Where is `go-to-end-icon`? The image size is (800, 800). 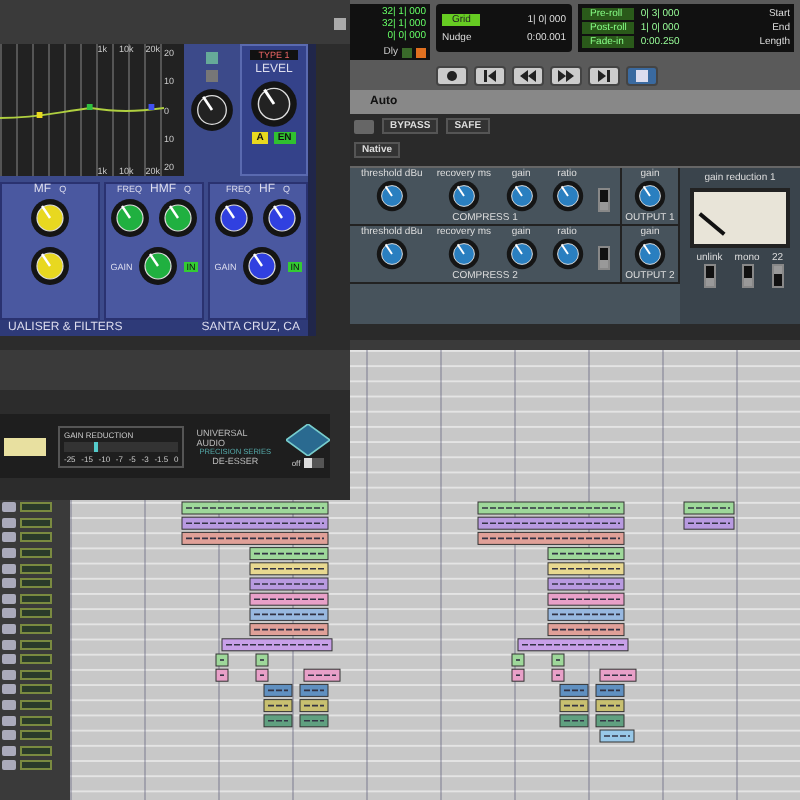 go-to-end-icon is located at coordinates (604, 76).